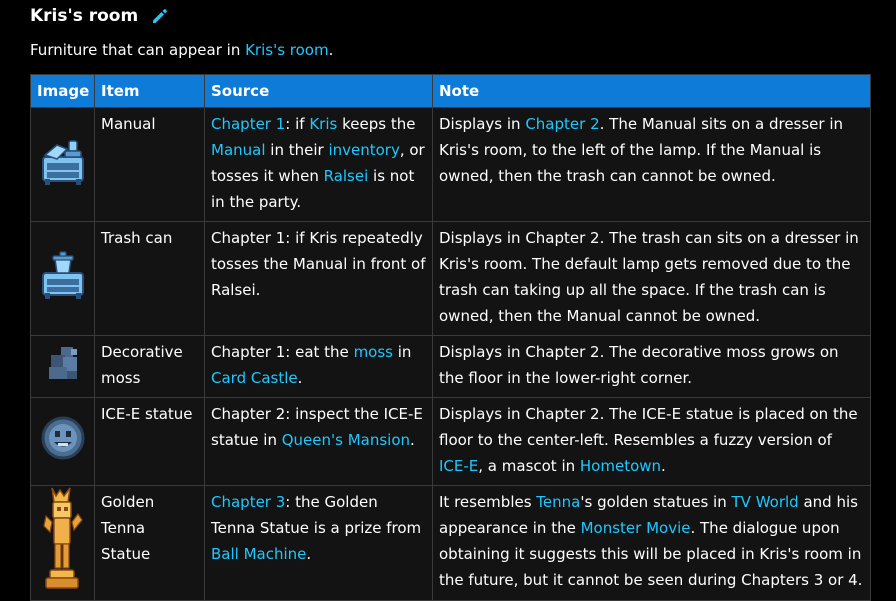  I want to click on item-cell: ICE-E statue, so click(149, 441).